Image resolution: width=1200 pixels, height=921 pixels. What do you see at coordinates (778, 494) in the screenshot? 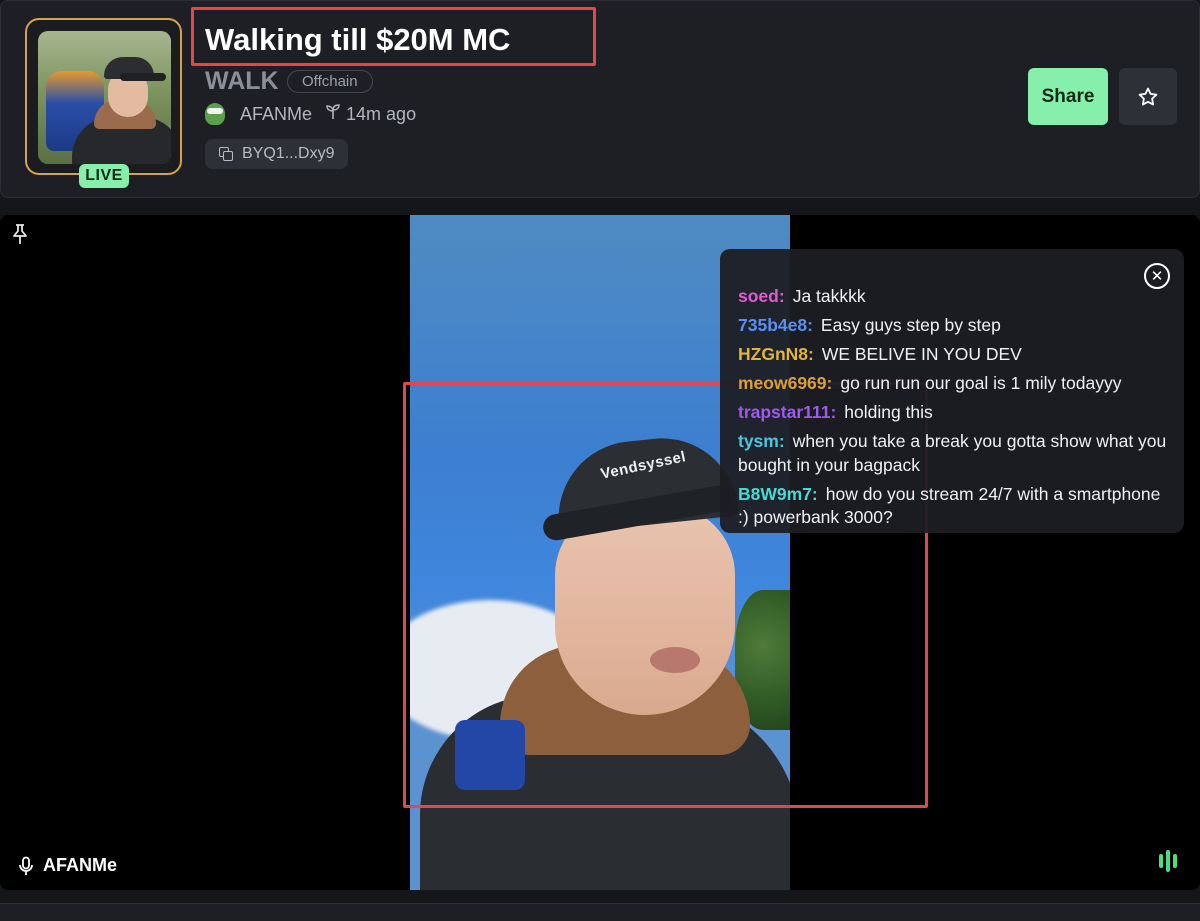
I see `chat-username: B8W9m7` at bounding box center [778, 494].